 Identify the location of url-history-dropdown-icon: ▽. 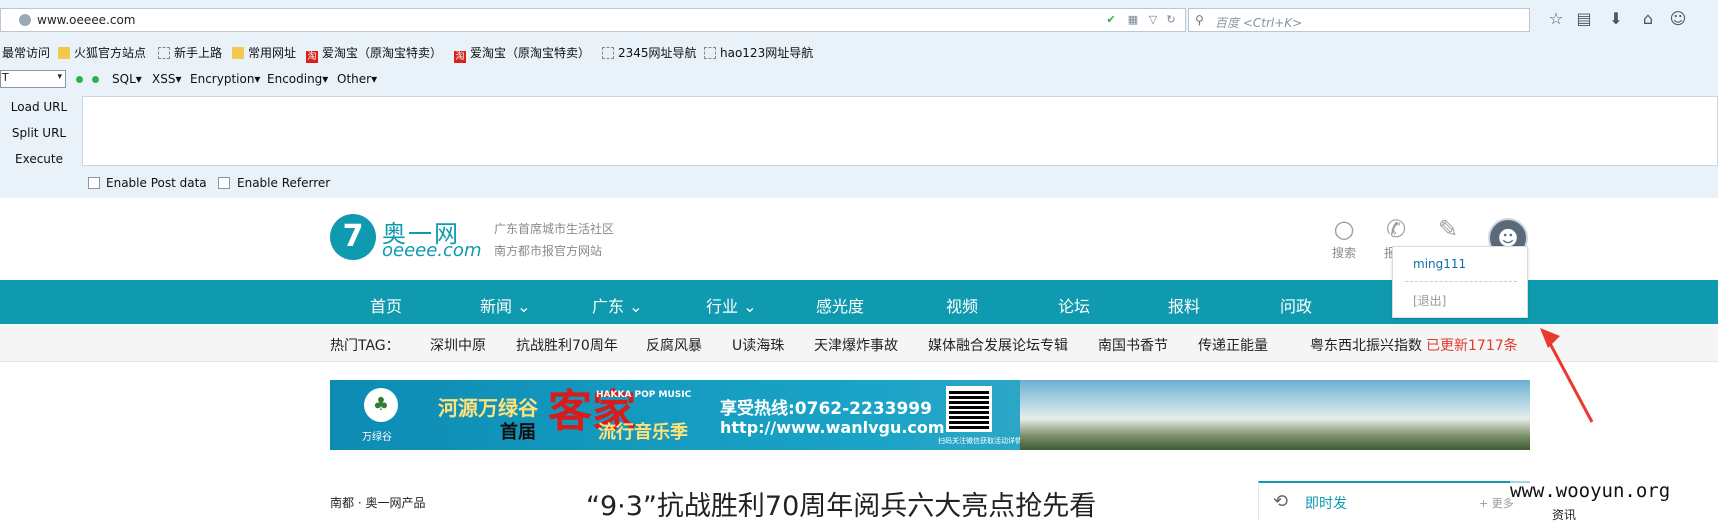
(1153, 20).